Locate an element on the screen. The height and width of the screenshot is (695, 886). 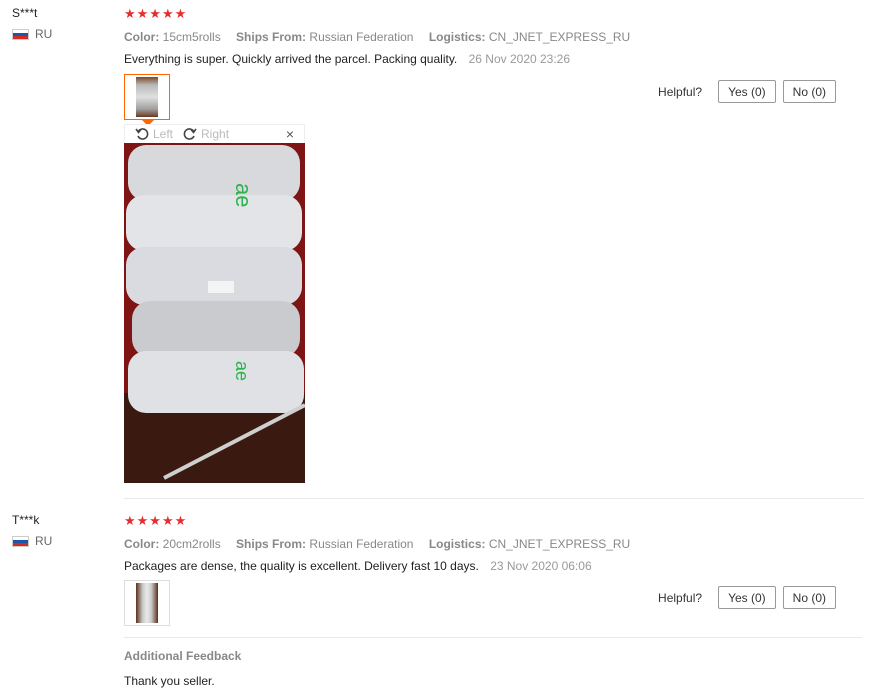
rotate-left-label: Left is located at coordinates (163, 134).